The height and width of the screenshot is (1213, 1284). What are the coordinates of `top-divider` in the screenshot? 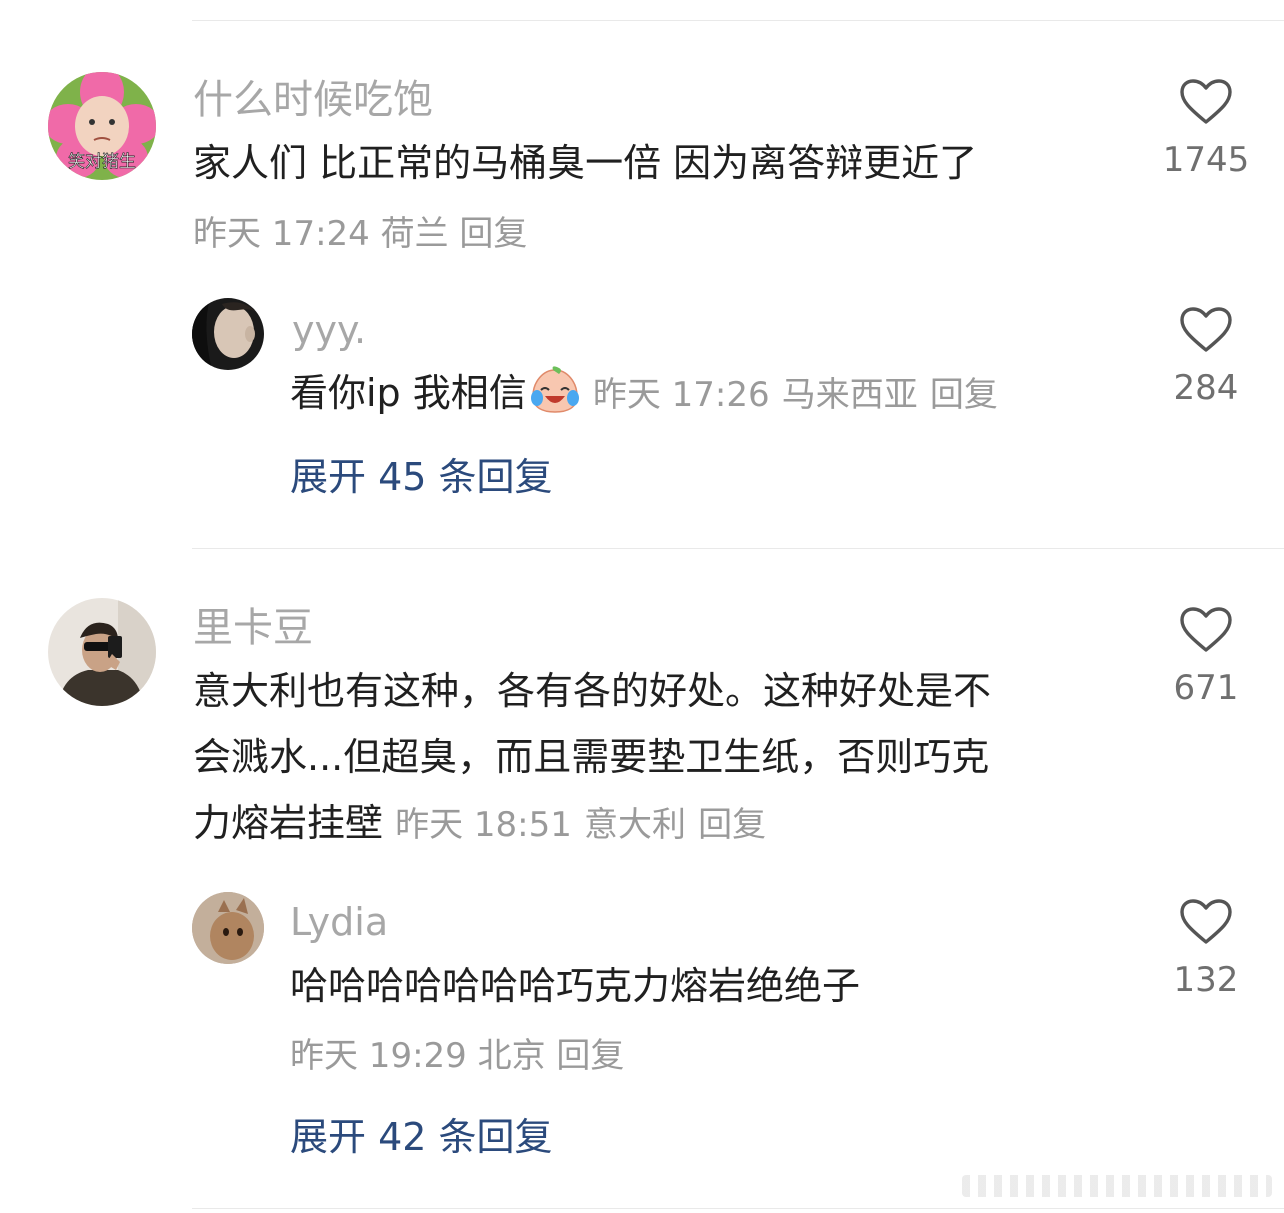 It's located at (738, 20).